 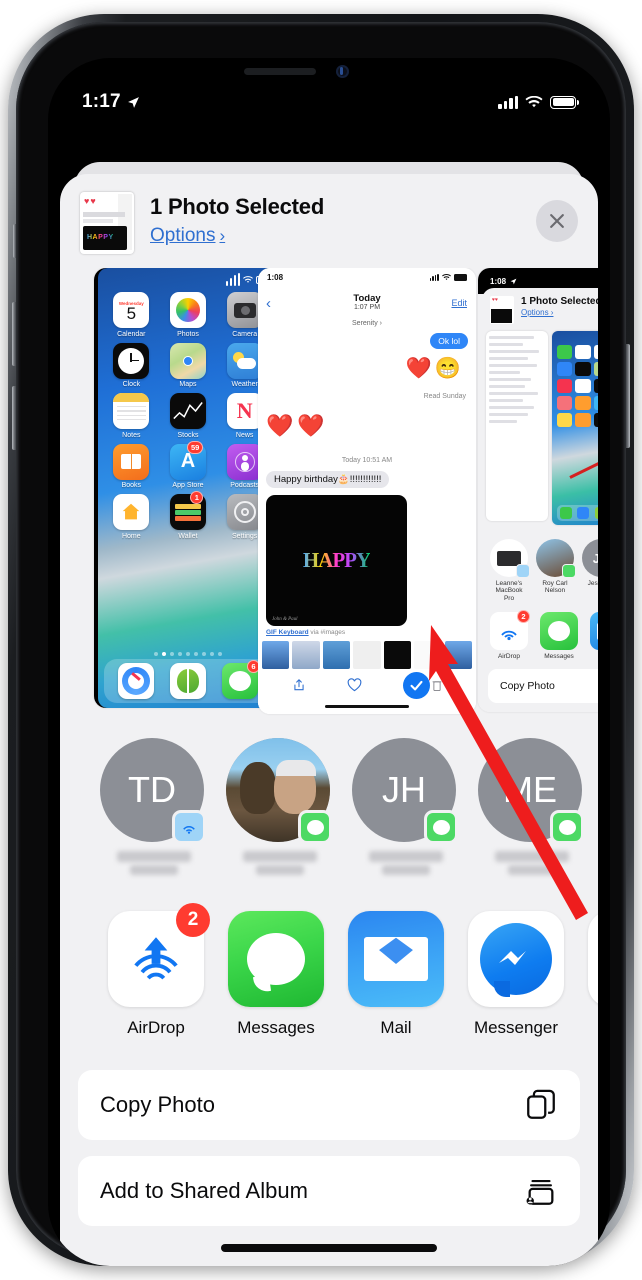 I want to click on app-home: Home, so click(x=131, y=517).